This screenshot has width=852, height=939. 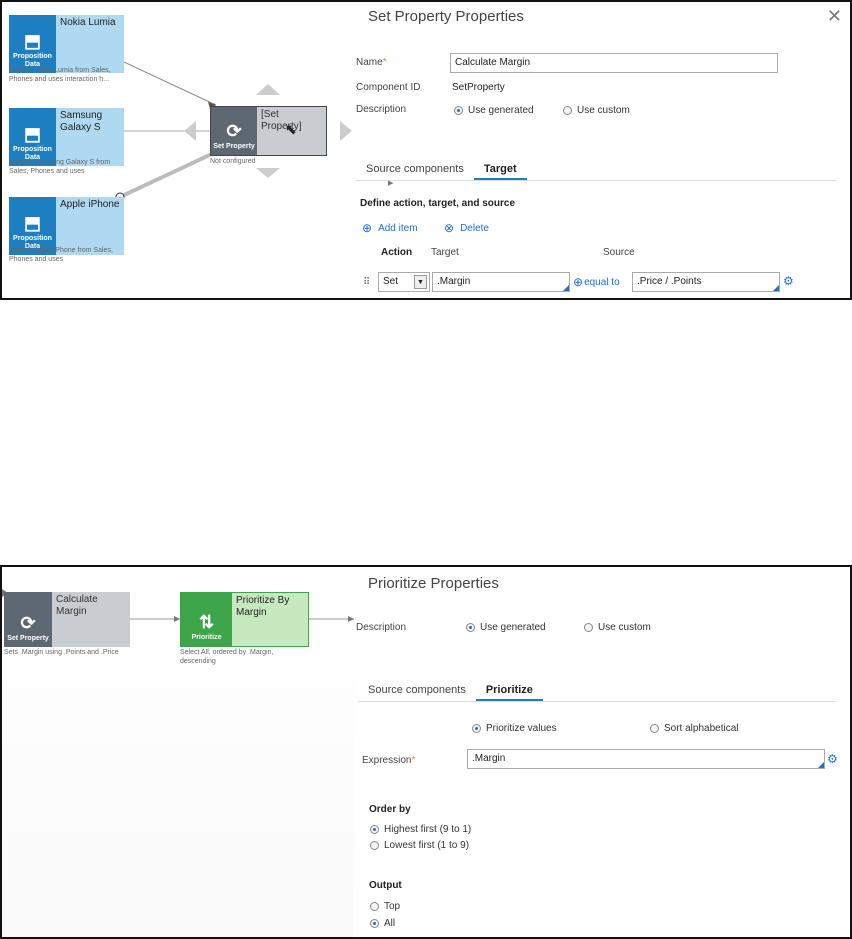 I want to click on name-input: Calculate Margin, so click(x=614, y=63).